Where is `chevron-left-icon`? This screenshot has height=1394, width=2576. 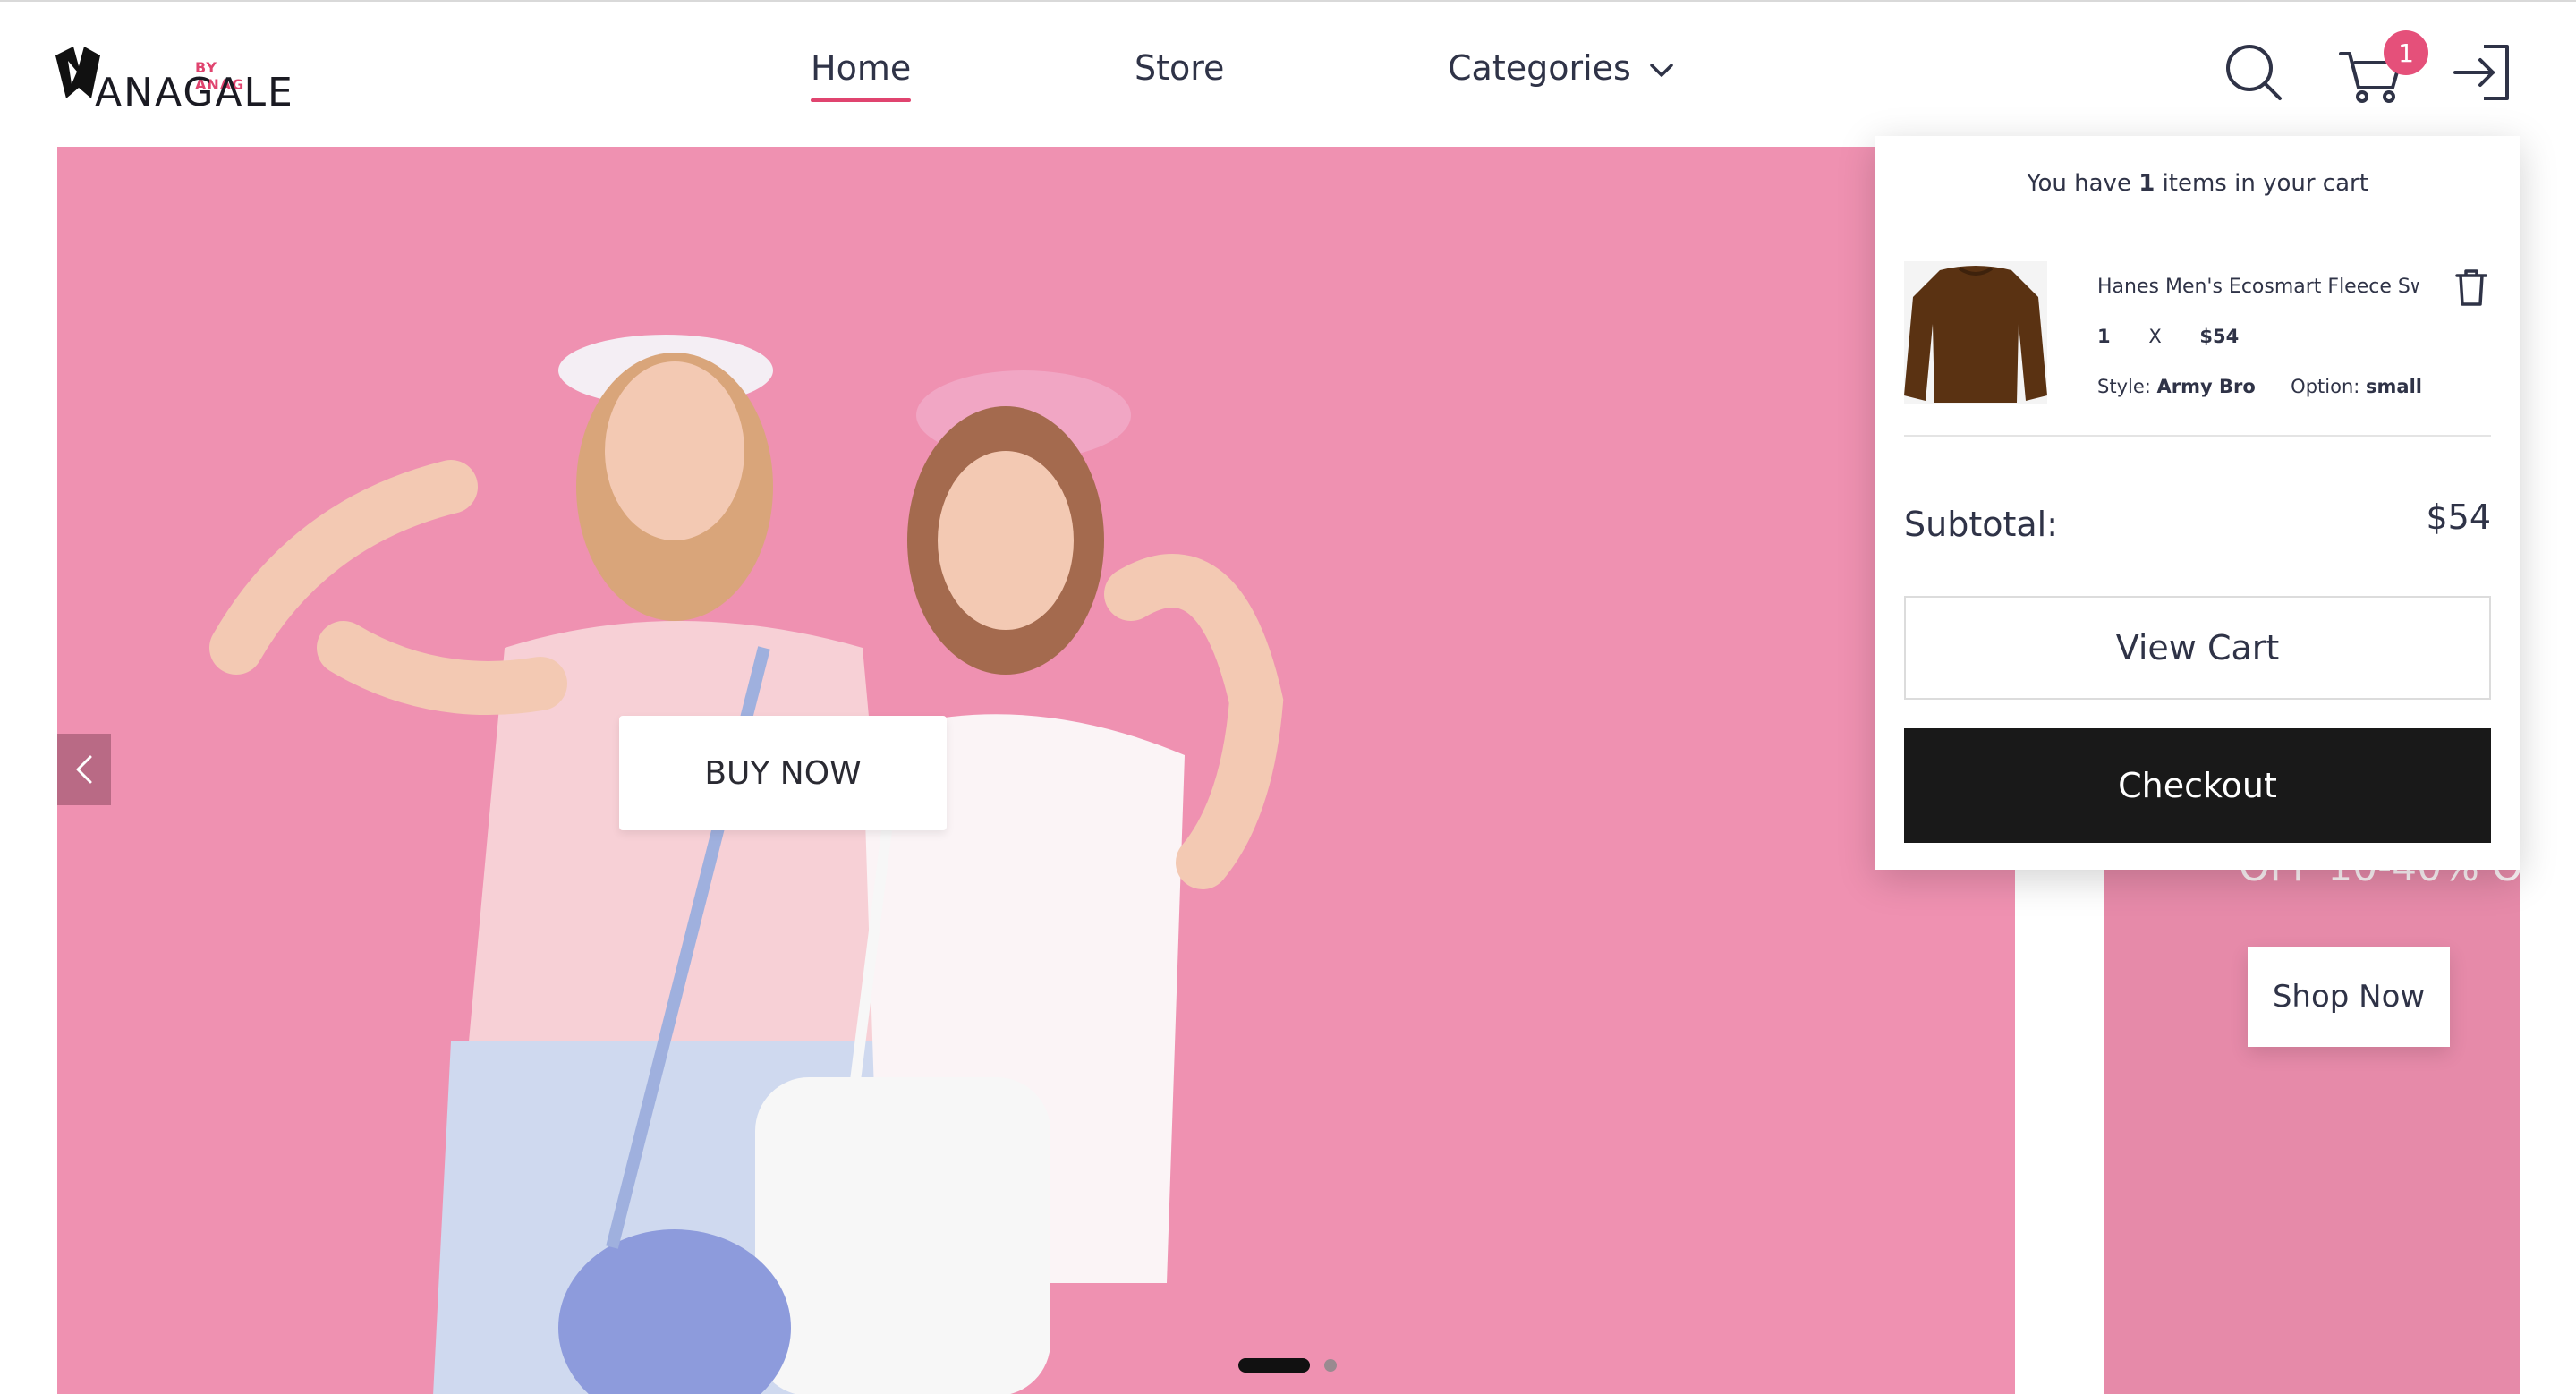
chevron-left-icon is located at coordinates (84, 769).